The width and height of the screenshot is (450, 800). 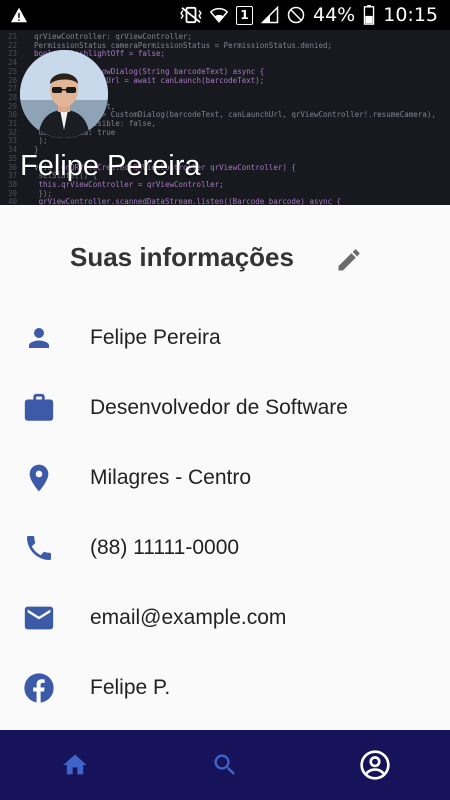 I want to click on home-icon, so click(x=75, y=764).